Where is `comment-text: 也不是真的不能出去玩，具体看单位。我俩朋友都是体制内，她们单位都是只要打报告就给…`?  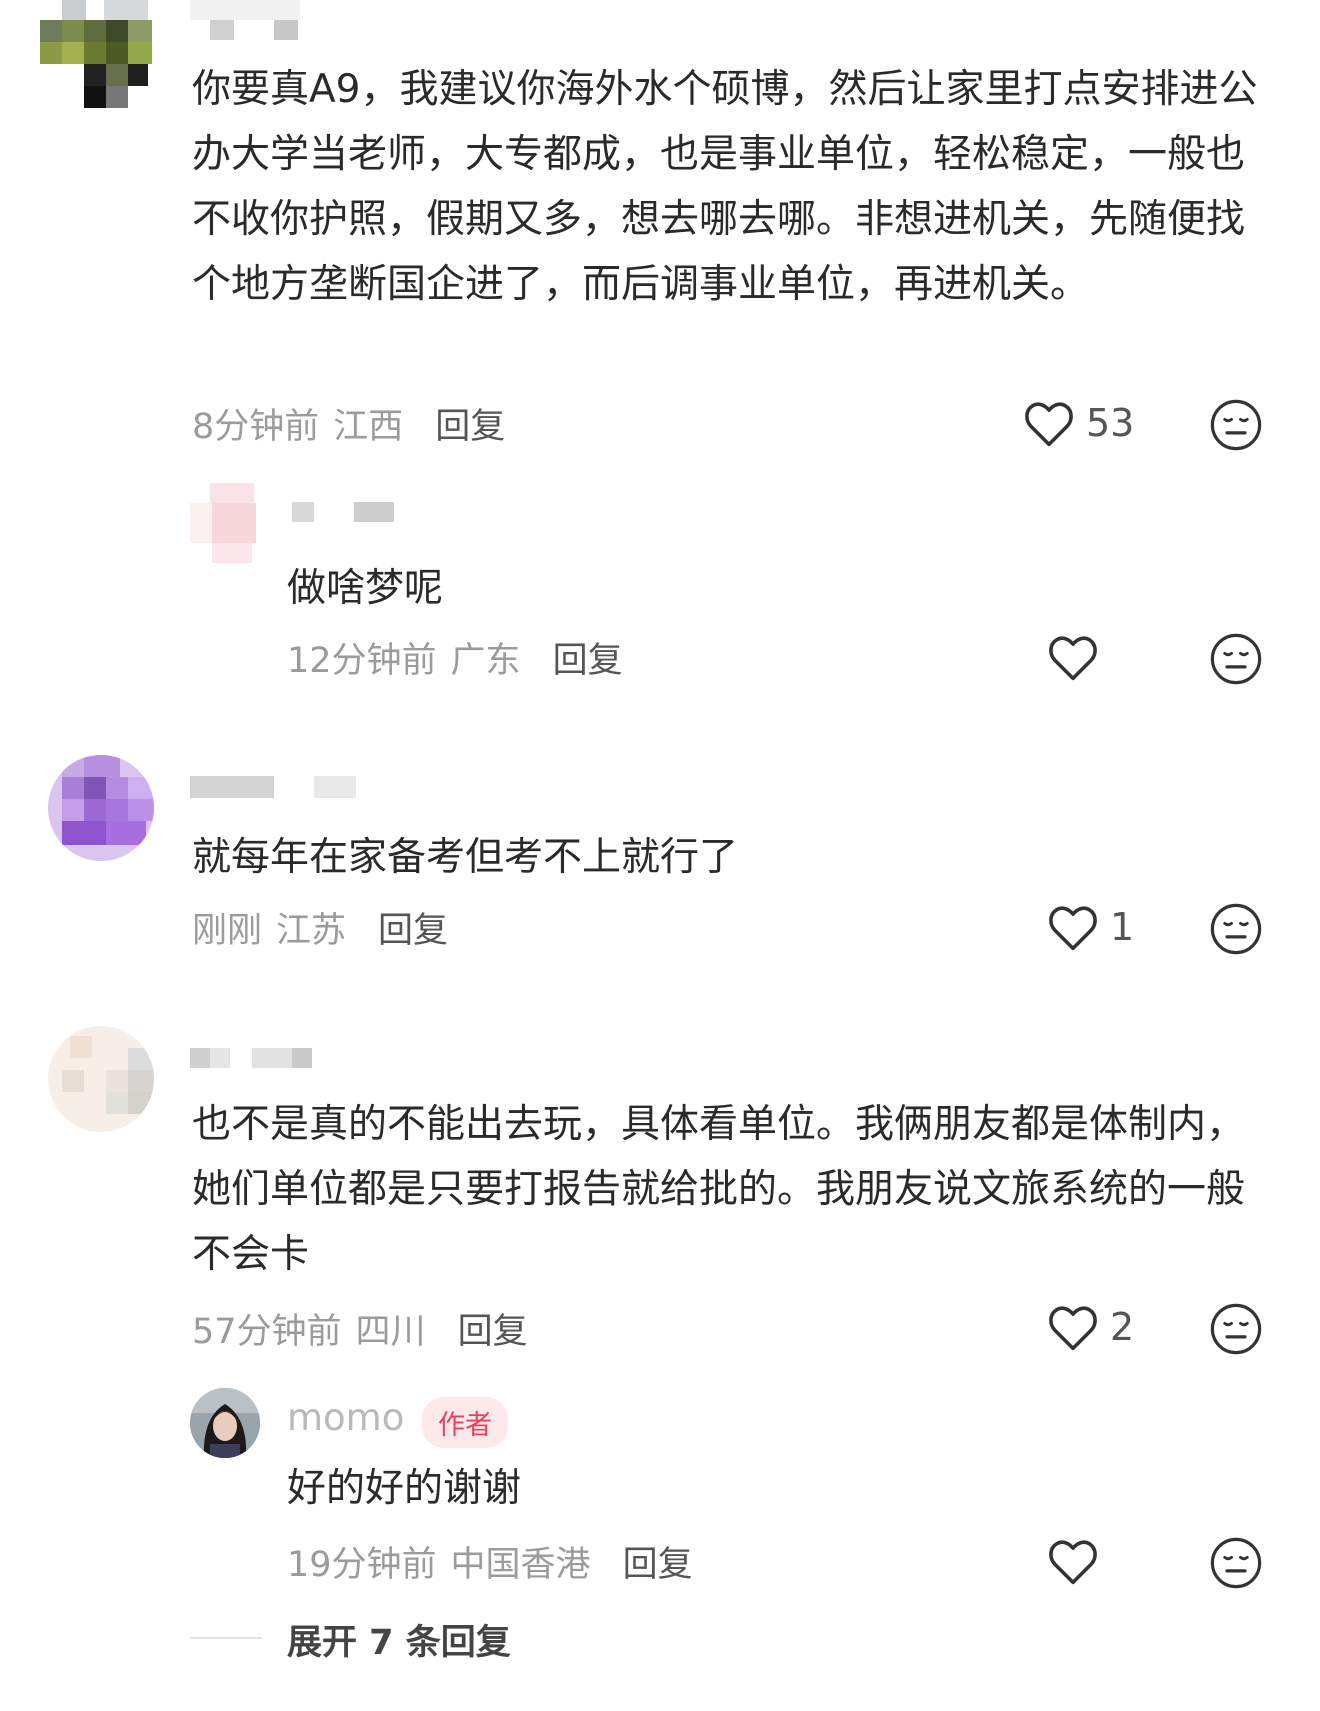
comment-text: 也不是真的不能出去玩，具体看单位。我俩朋友都是体制内，她们单位都是只要打报告就给… is located at coordinates (719, 1189).